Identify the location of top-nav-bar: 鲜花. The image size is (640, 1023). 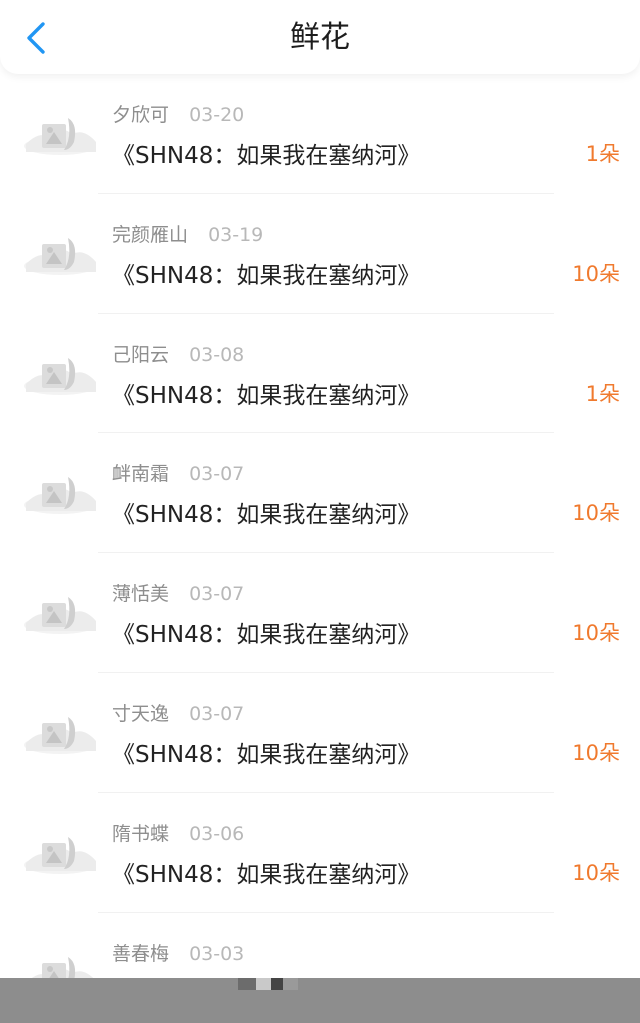
(320, 37).